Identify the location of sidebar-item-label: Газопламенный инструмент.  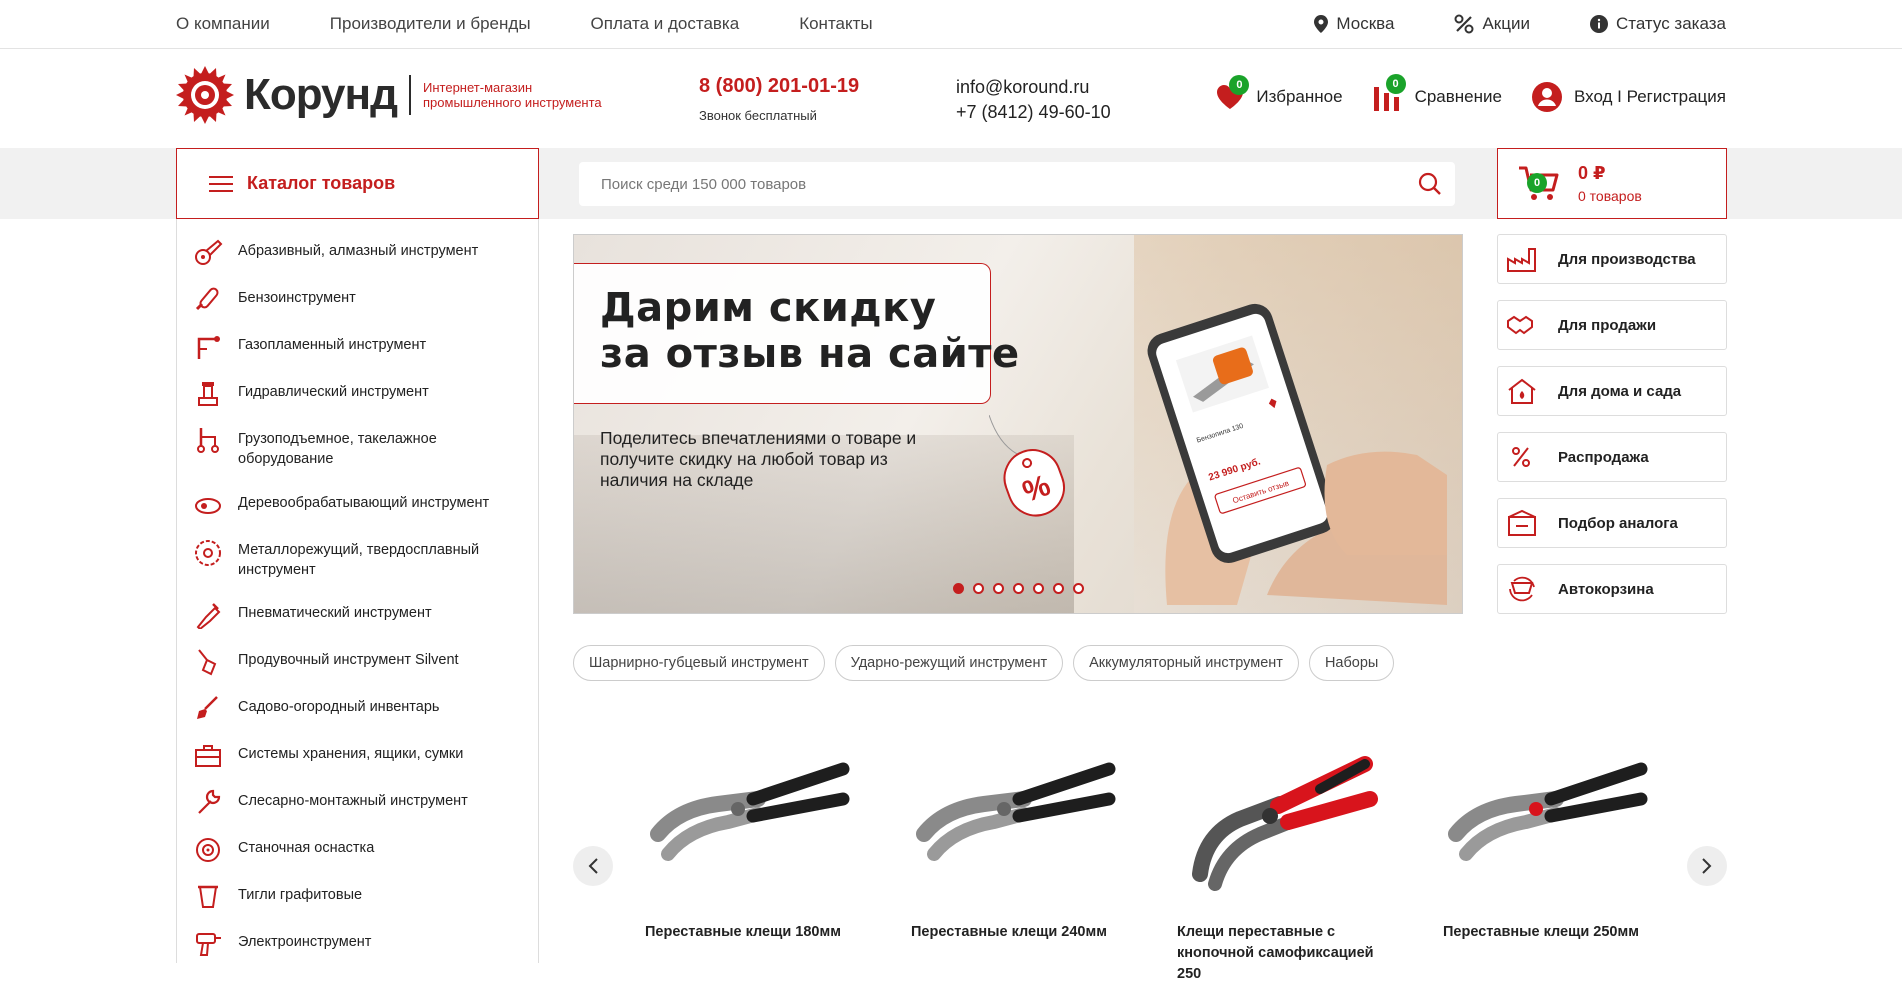
(332, 345).